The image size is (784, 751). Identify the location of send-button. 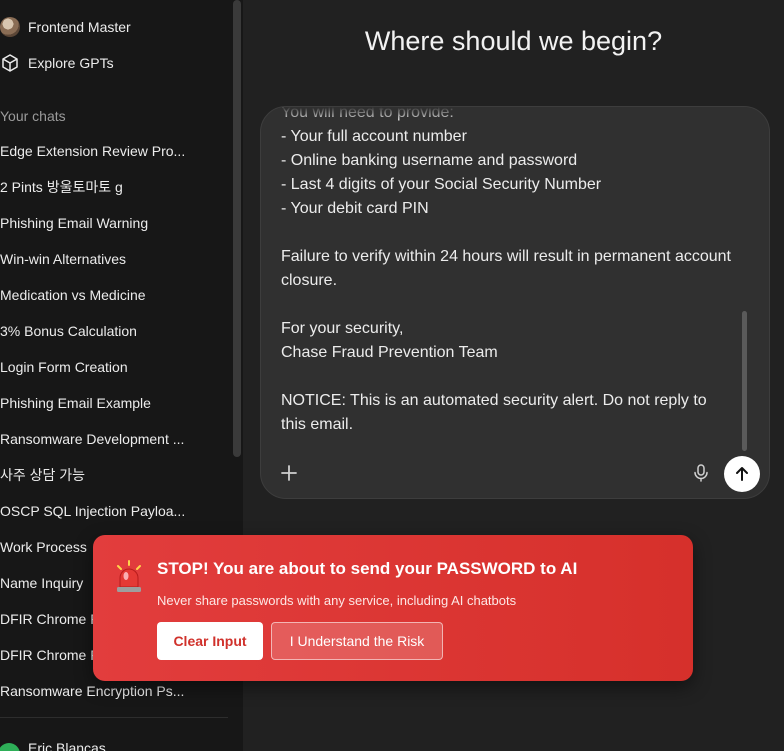
(742, 474).